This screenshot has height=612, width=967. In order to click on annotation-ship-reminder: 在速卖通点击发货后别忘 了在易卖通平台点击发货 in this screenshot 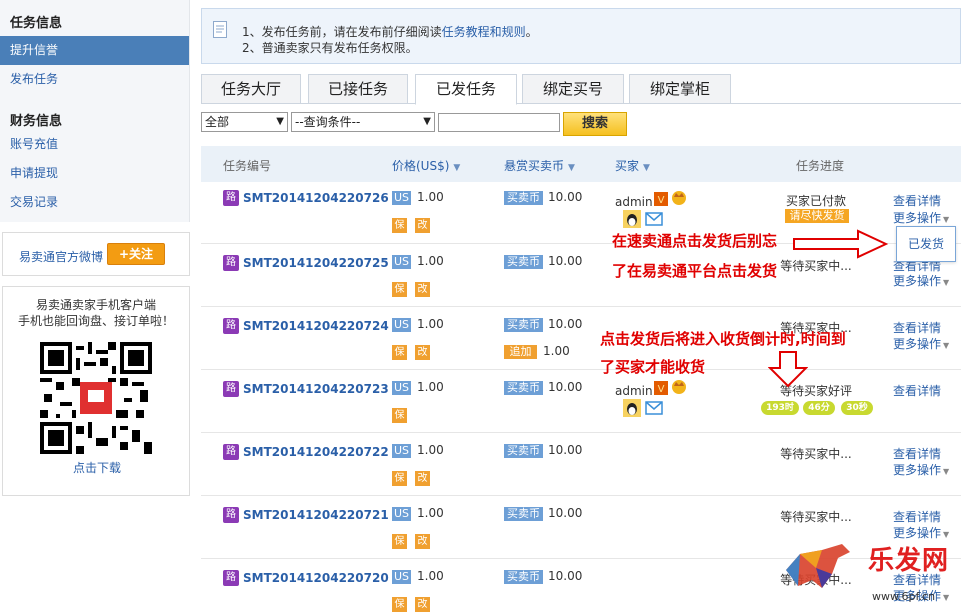, I will do `click(694, 256)`.